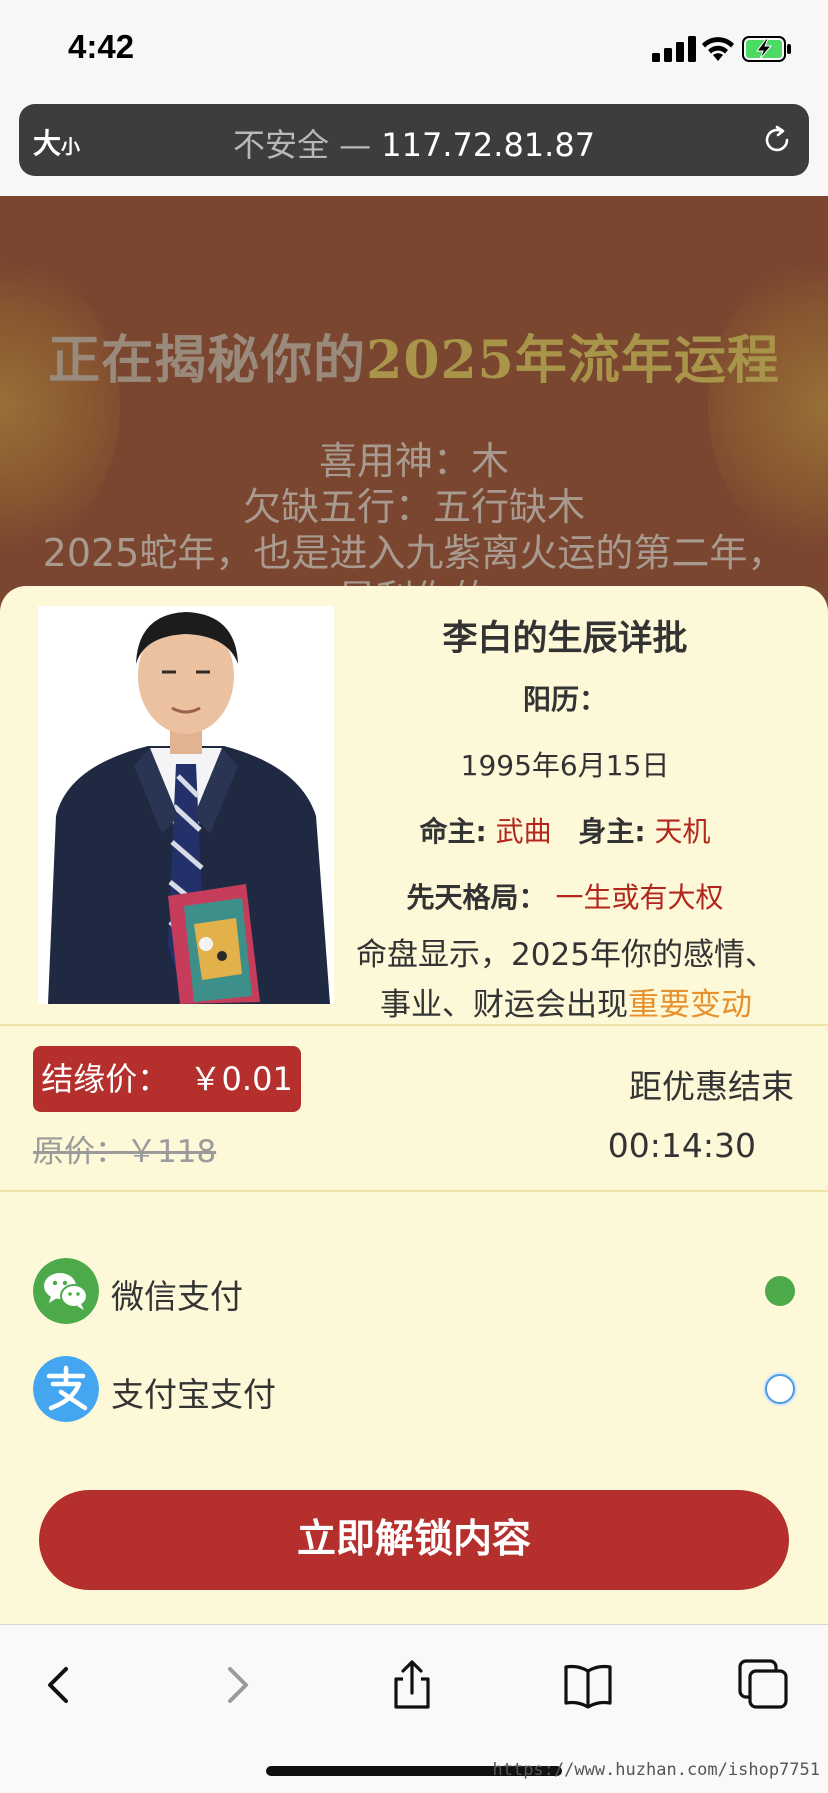  Describe the element at coordinates (60, 1685) in the screenshot. I see `back-icon` at that location.